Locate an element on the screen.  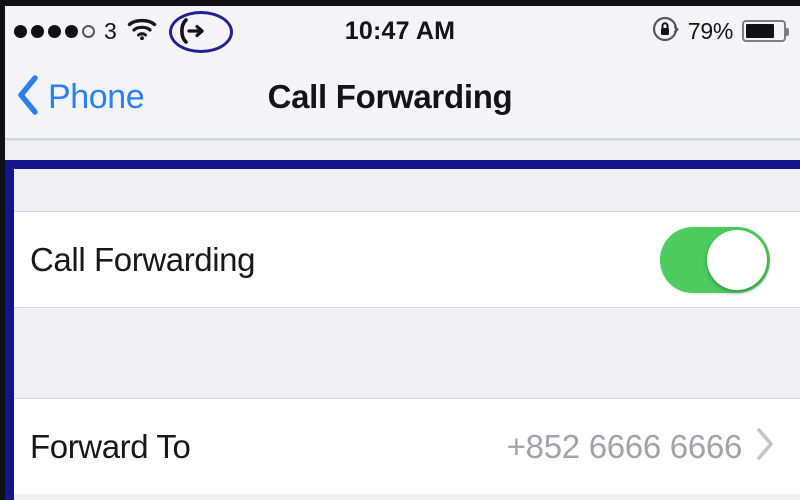
status-bar-right-group: 79% is located at coordinates (720, 31).